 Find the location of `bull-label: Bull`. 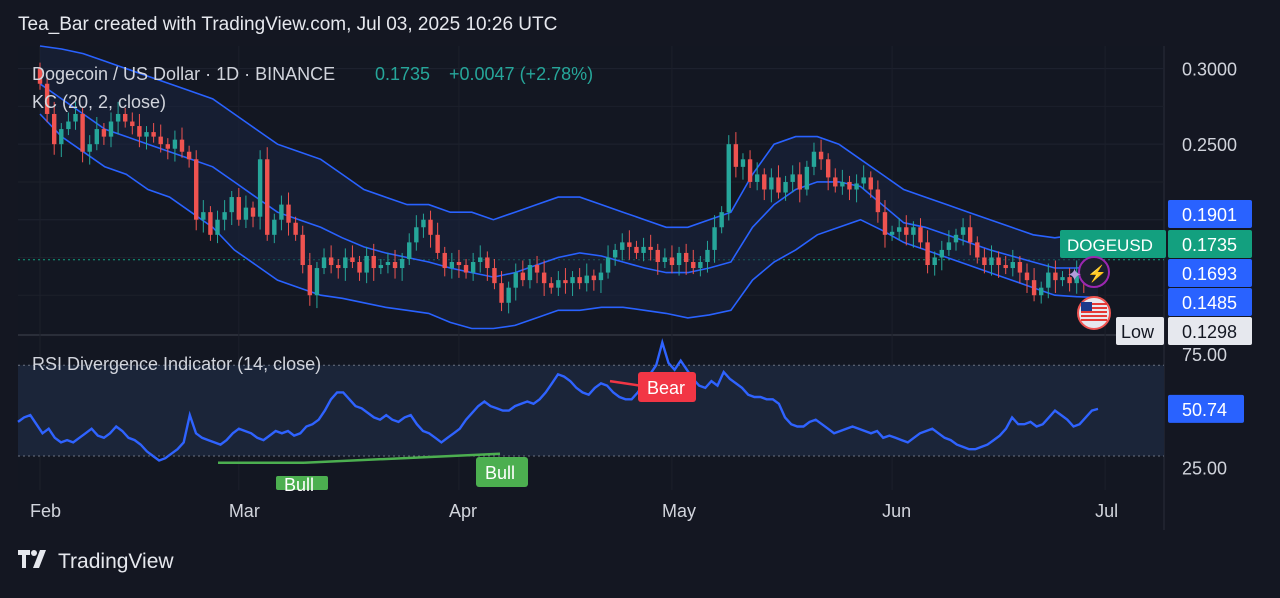

bull-label: Bull is located at coordinates (502, 472).